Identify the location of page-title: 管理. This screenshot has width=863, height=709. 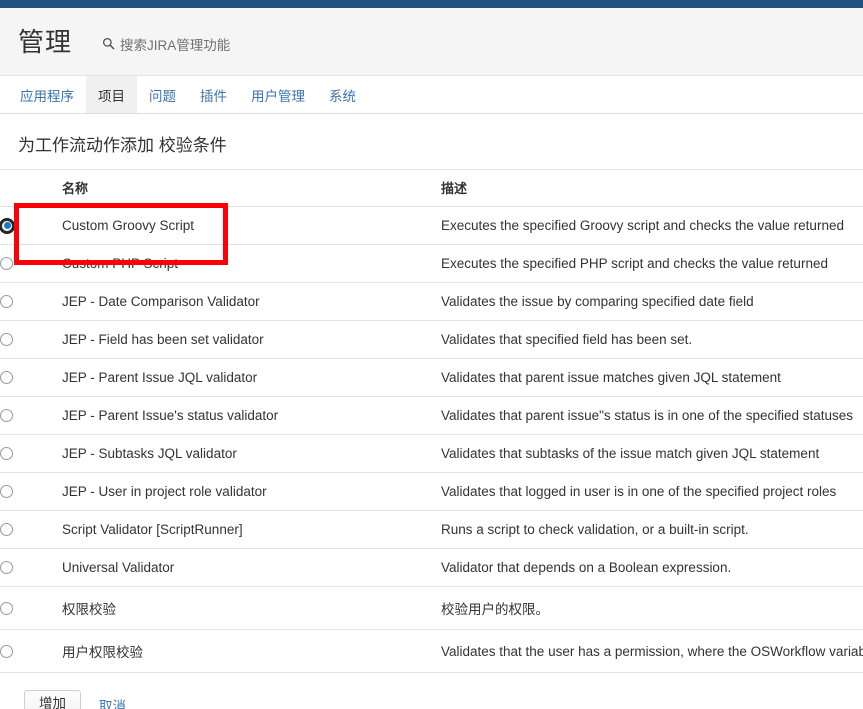
(45, 41).